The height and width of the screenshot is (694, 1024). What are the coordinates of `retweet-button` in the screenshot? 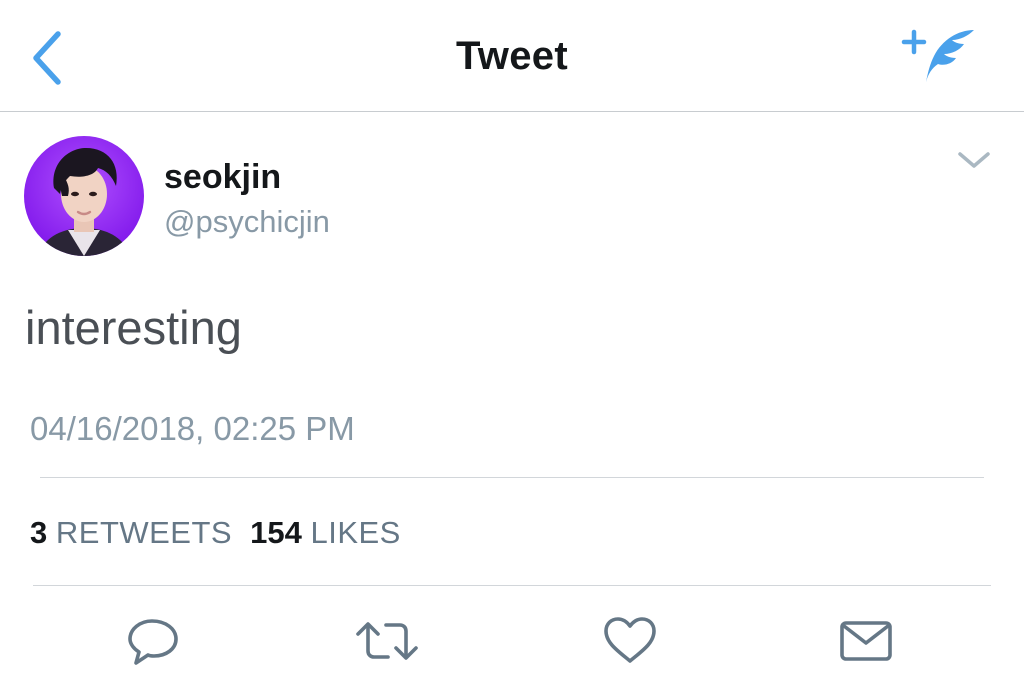 It's located at (385, 641).